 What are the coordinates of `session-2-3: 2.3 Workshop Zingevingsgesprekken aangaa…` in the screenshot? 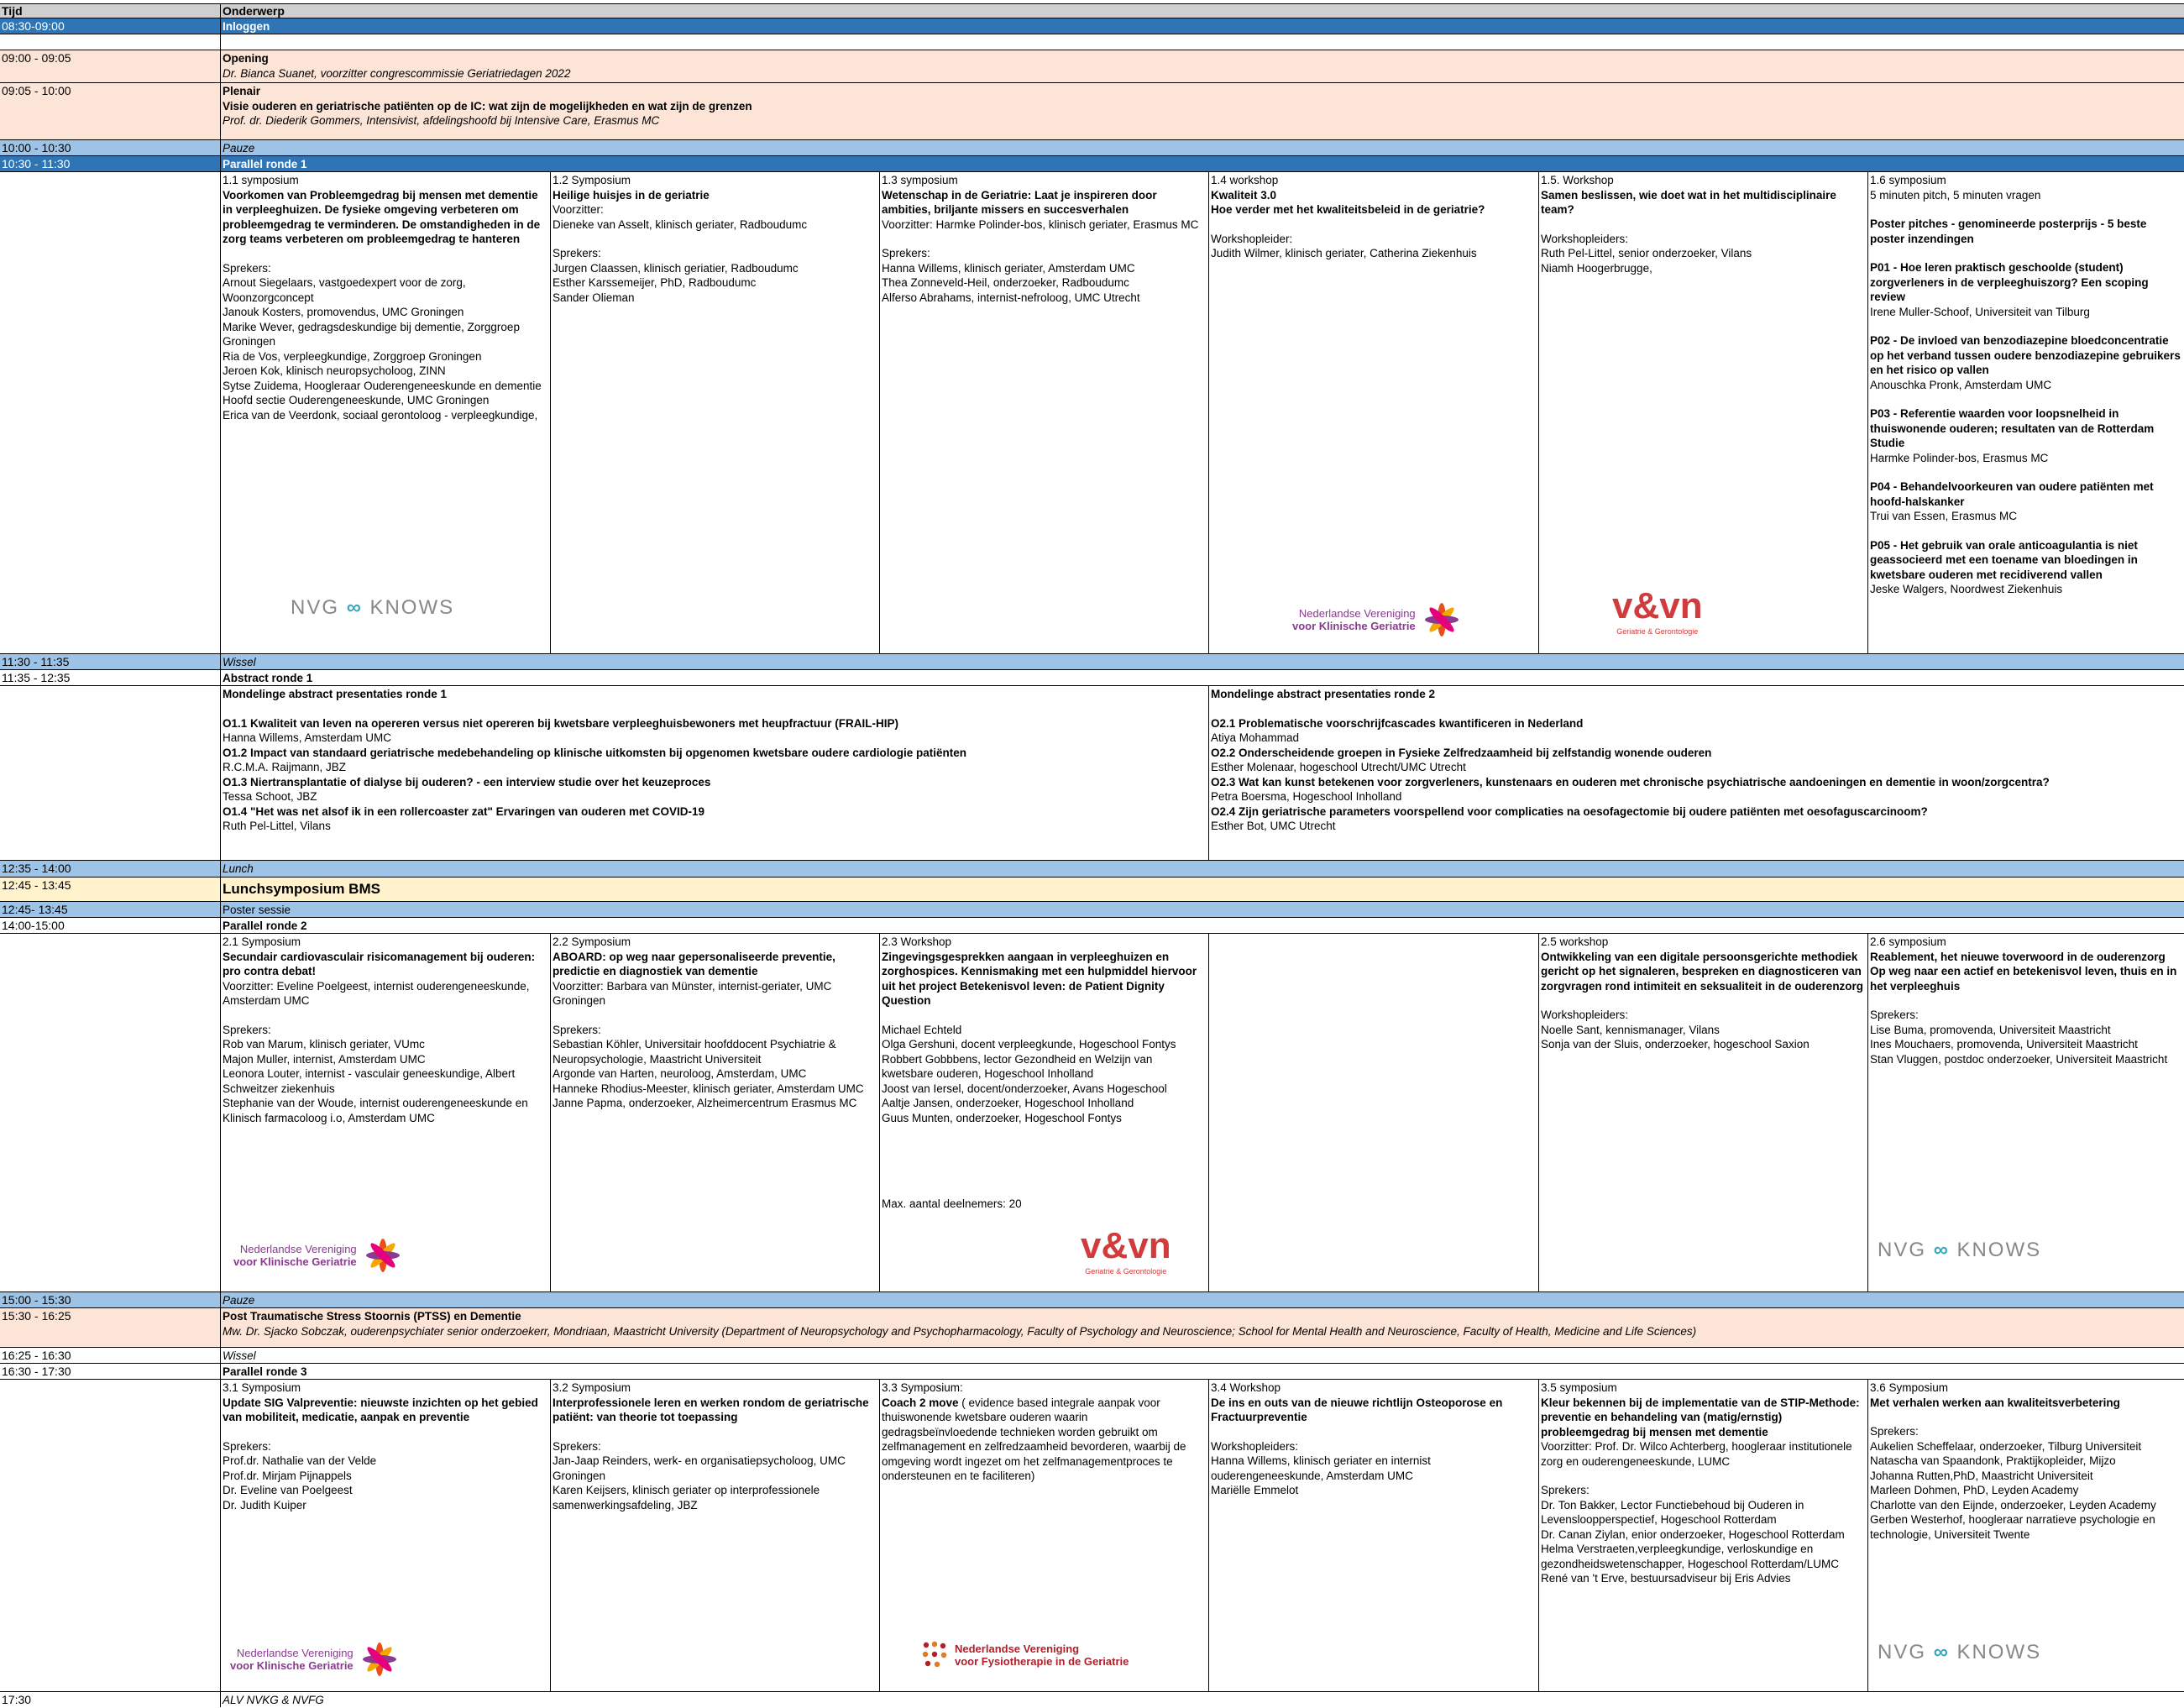 It's located at (1043, 1113).